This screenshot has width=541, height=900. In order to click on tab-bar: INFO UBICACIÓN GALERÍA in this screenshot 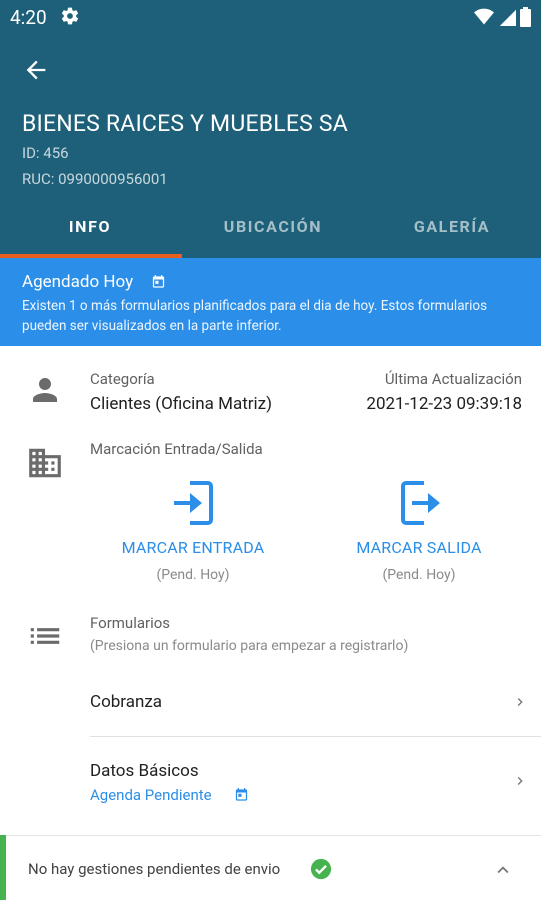, I will do `click(270, 231)`.